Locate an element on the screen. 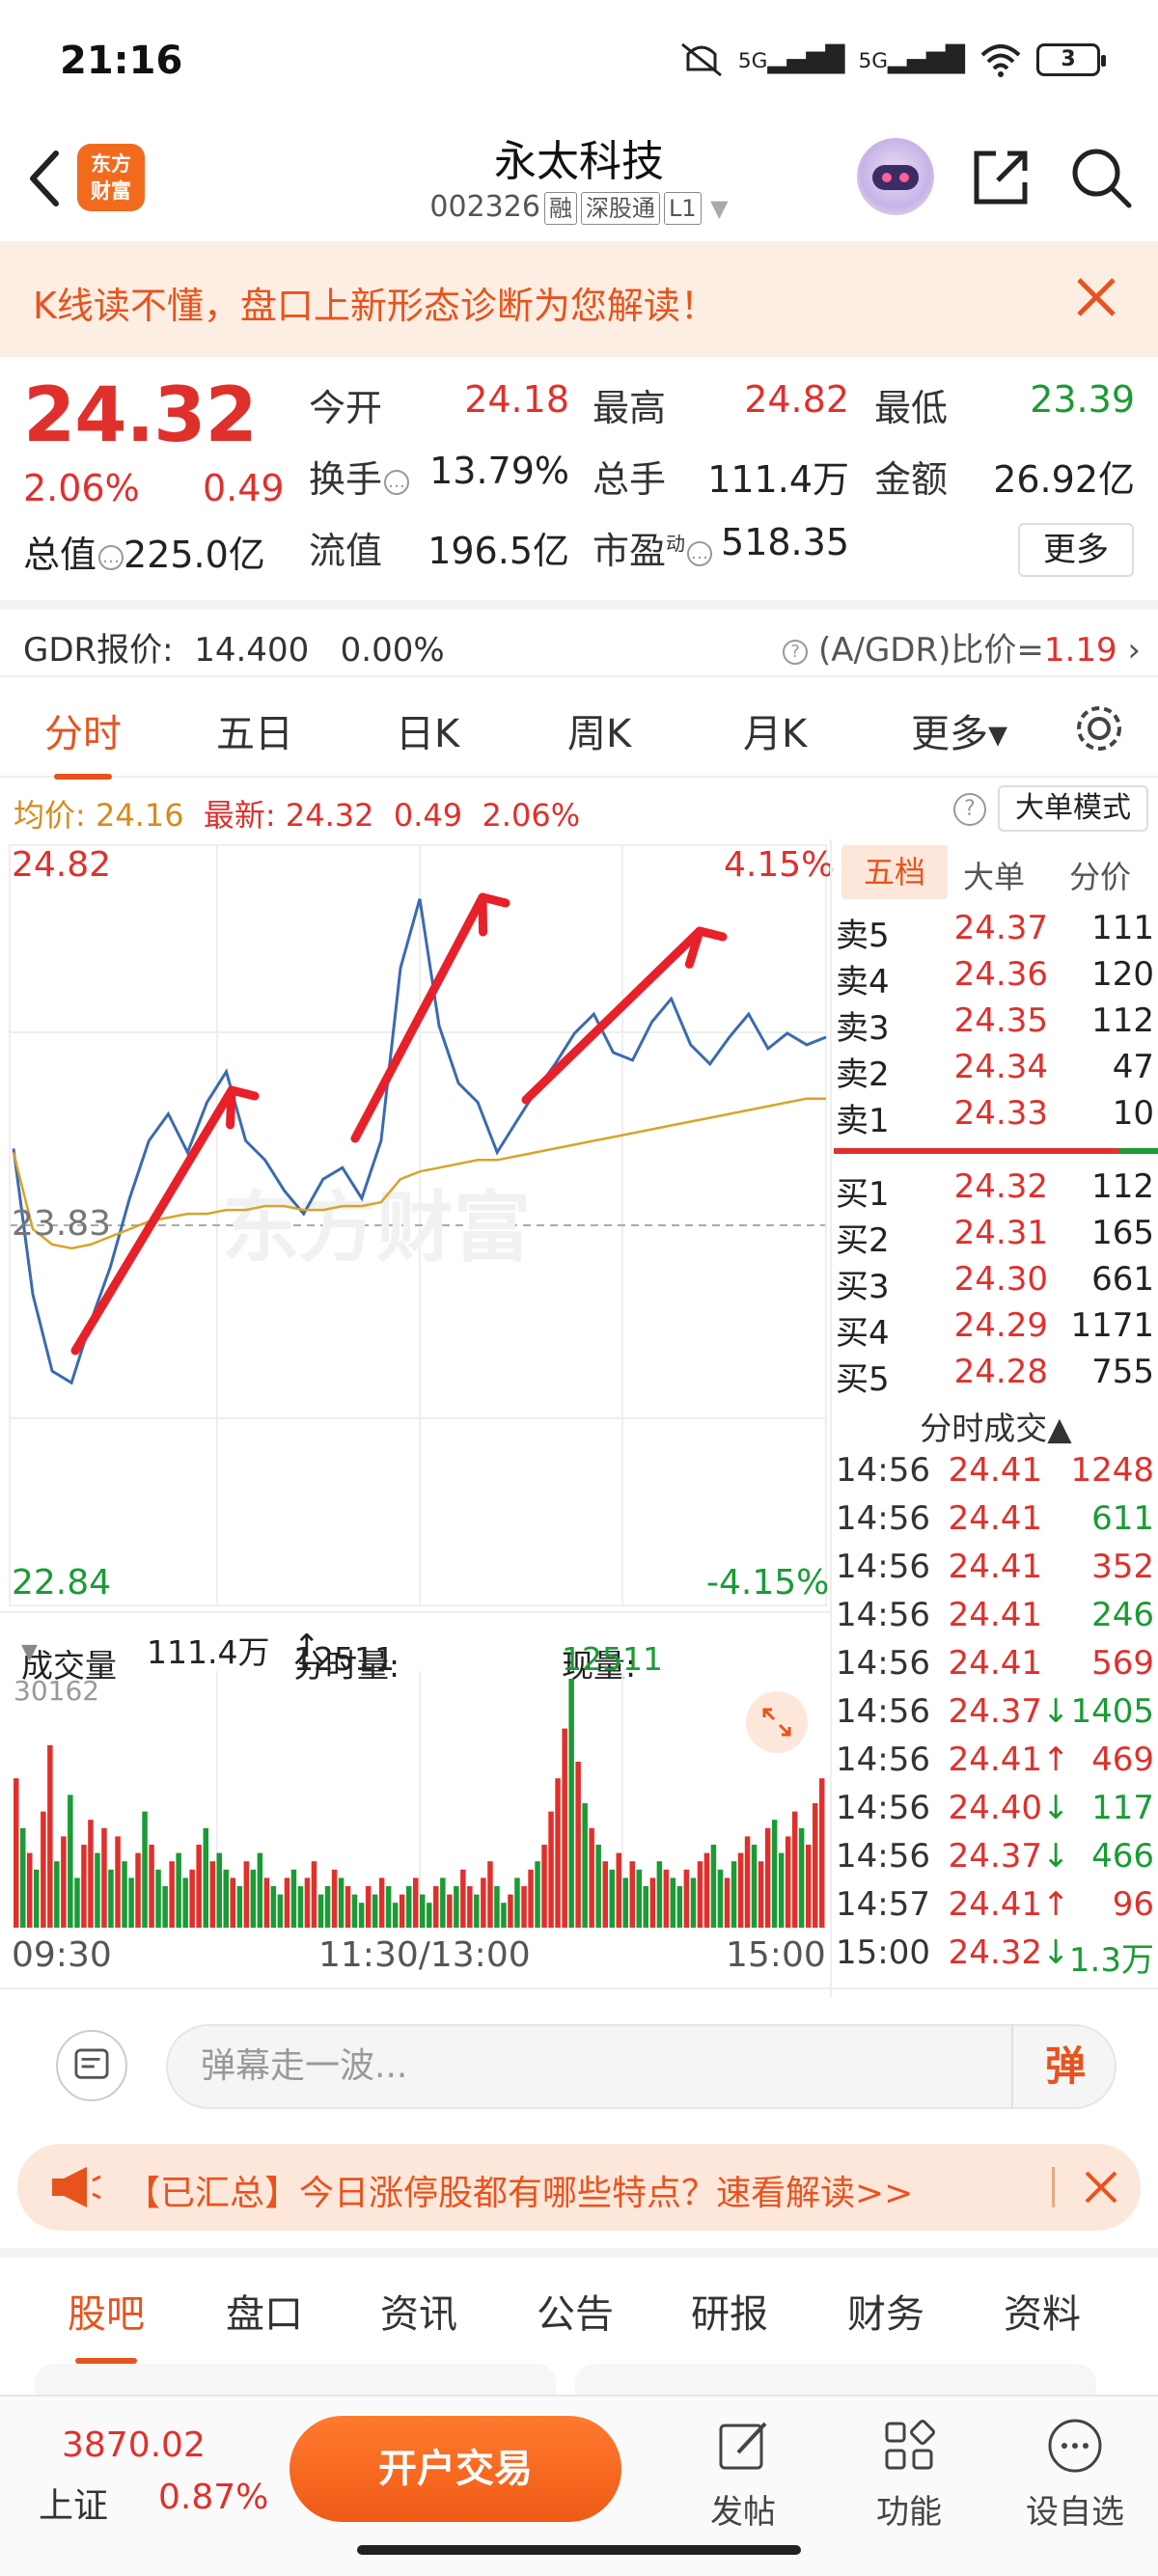 The image size is (1158, 2576). tab-profile: 资料 is located at coordinates (1042, 2311).